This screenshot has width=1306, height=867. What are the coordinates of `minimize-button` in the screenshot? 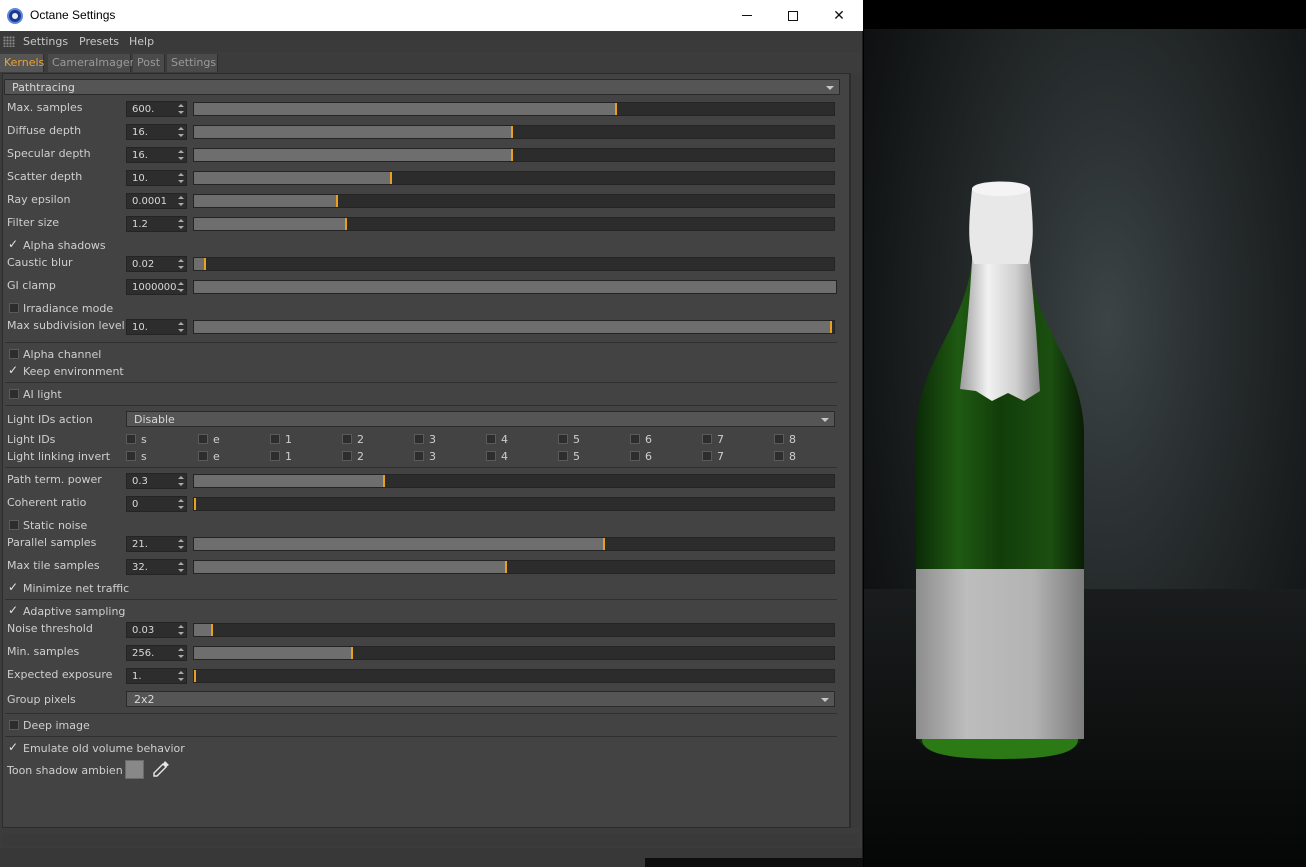 It's located at (747, 15).